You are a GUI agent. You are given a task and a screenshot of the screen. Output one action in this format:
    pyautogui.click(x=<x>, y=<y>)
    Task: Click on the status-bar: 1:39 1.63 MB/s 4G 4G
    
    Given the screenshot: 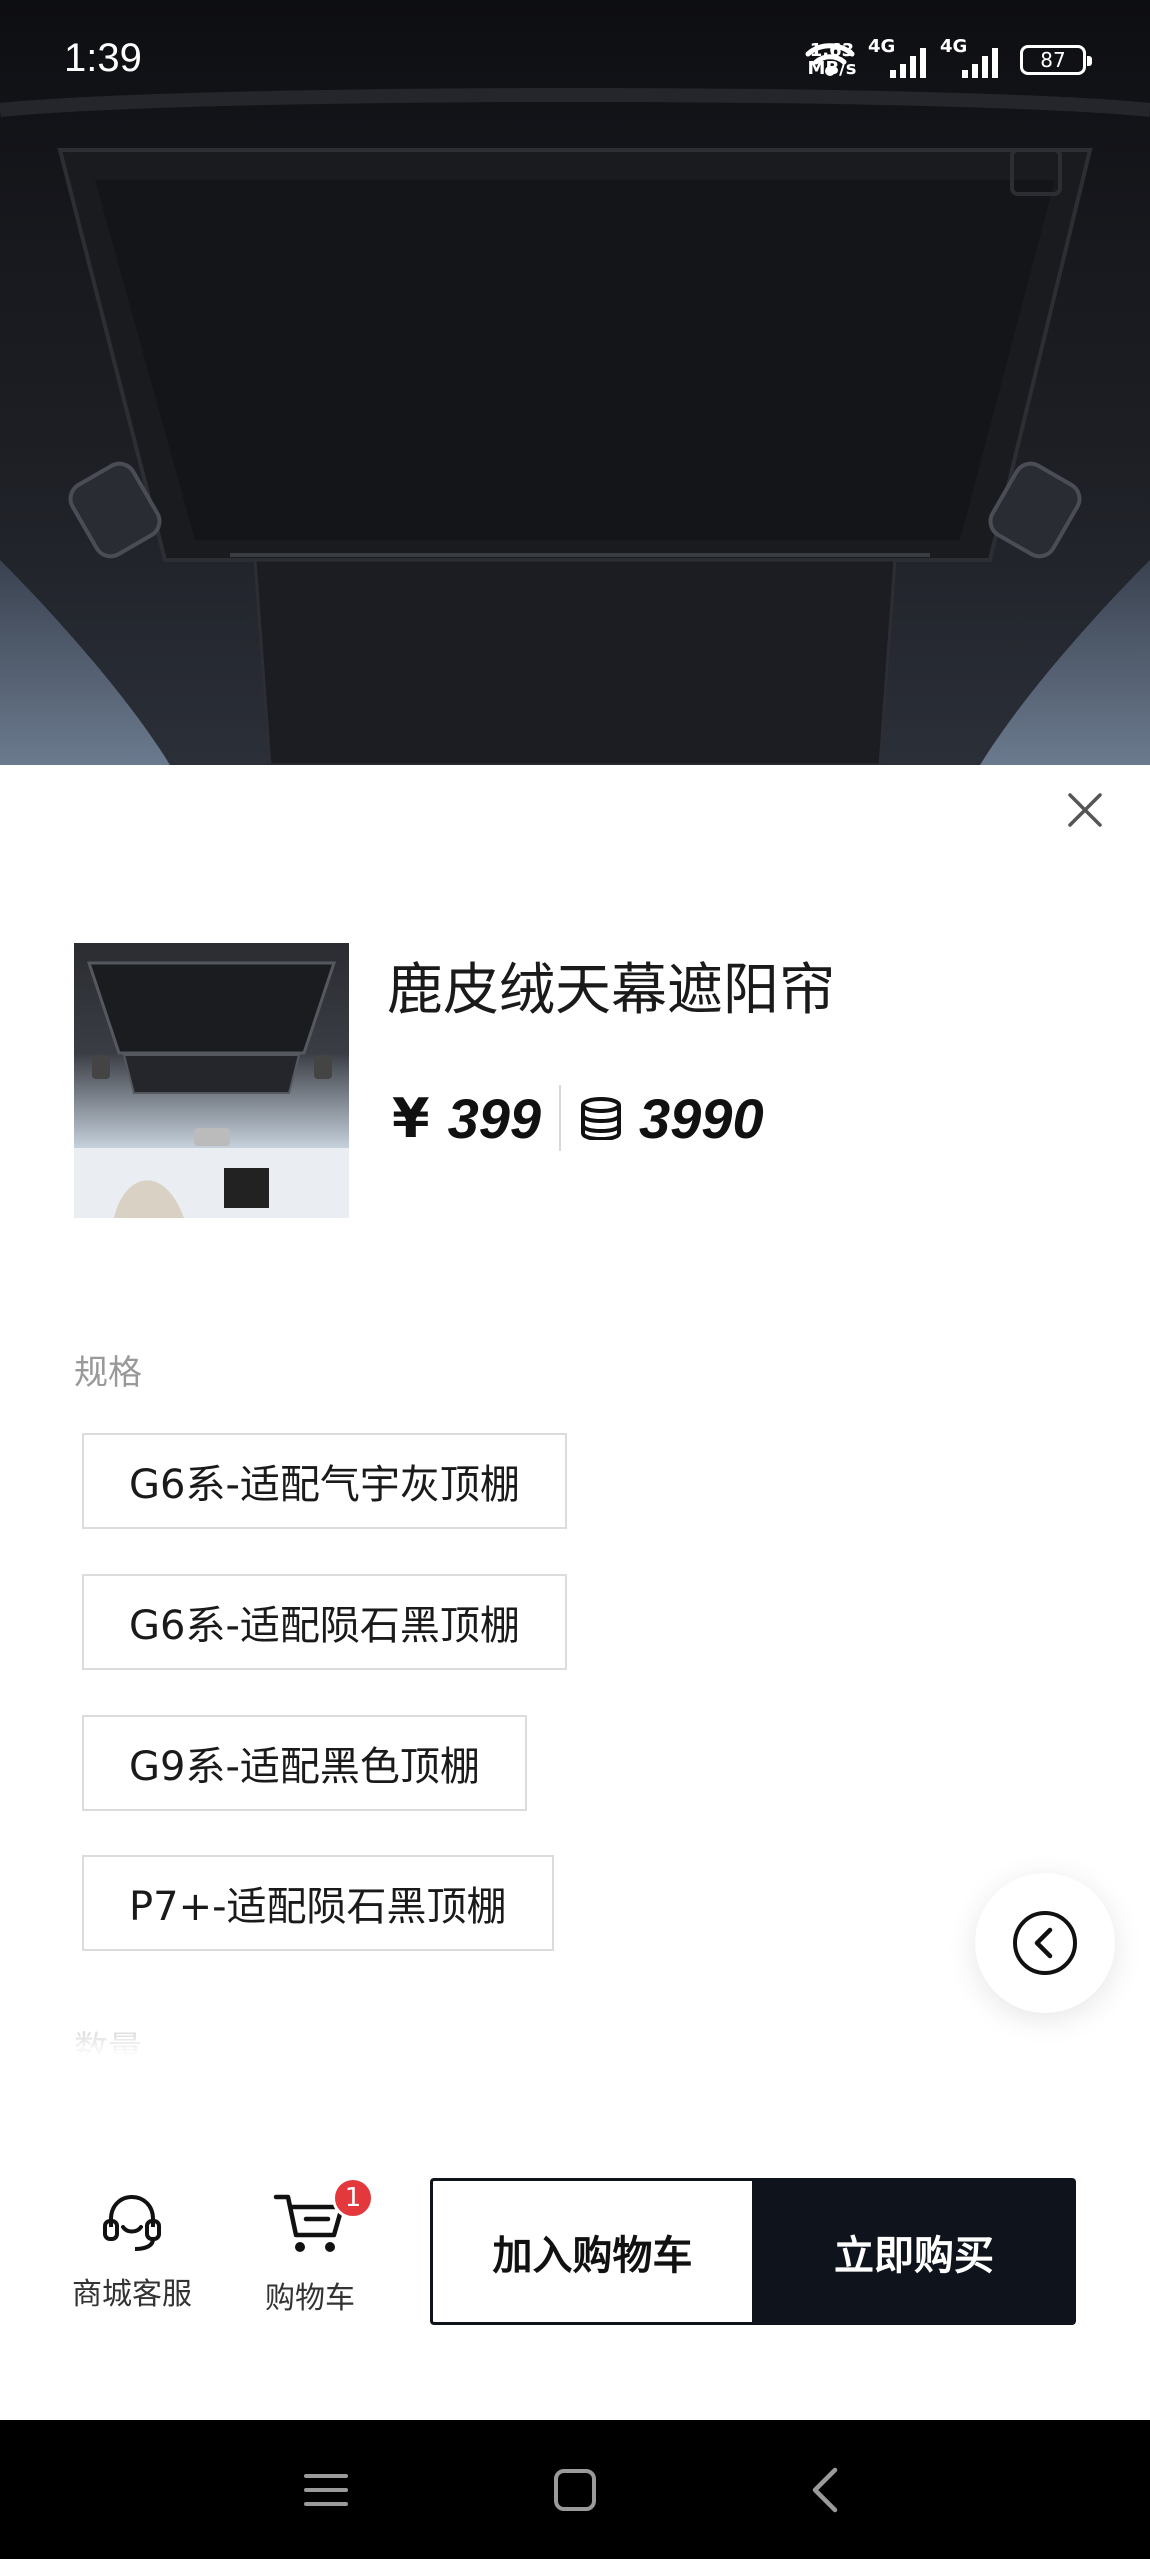 What is the action you would take?
    pyautogui.click(x=575, y=65)
    